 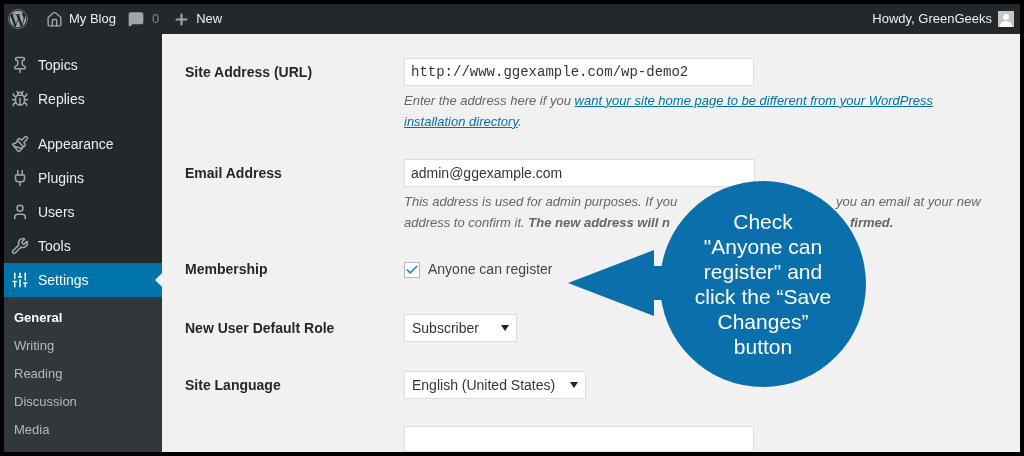 I want to click on field-label: Site Address (URL), so click(x=249, y=72).